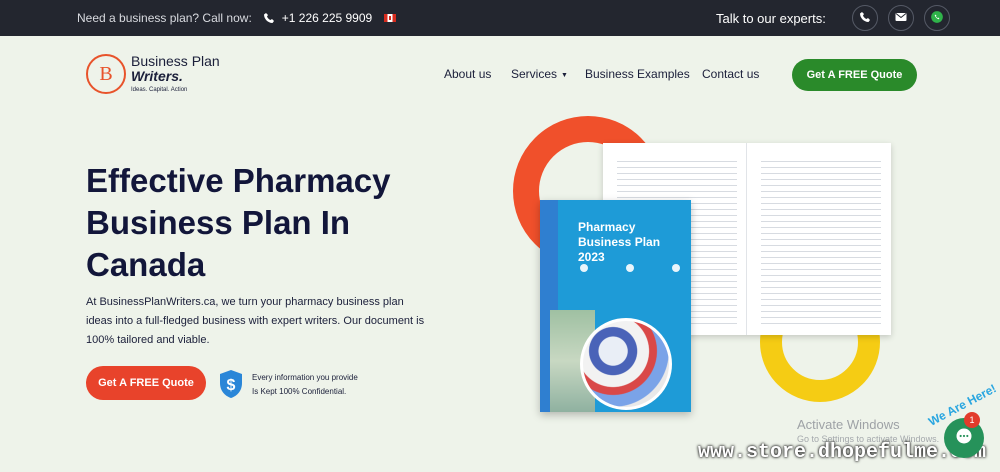 The width and height of the screenshot is (1000, 472). What do you see at coordinates (615, 306) in the screenshot?
I see `business-plan-book-image: Pharmacy Business Plan 2023` at bounding box center [615, 306].